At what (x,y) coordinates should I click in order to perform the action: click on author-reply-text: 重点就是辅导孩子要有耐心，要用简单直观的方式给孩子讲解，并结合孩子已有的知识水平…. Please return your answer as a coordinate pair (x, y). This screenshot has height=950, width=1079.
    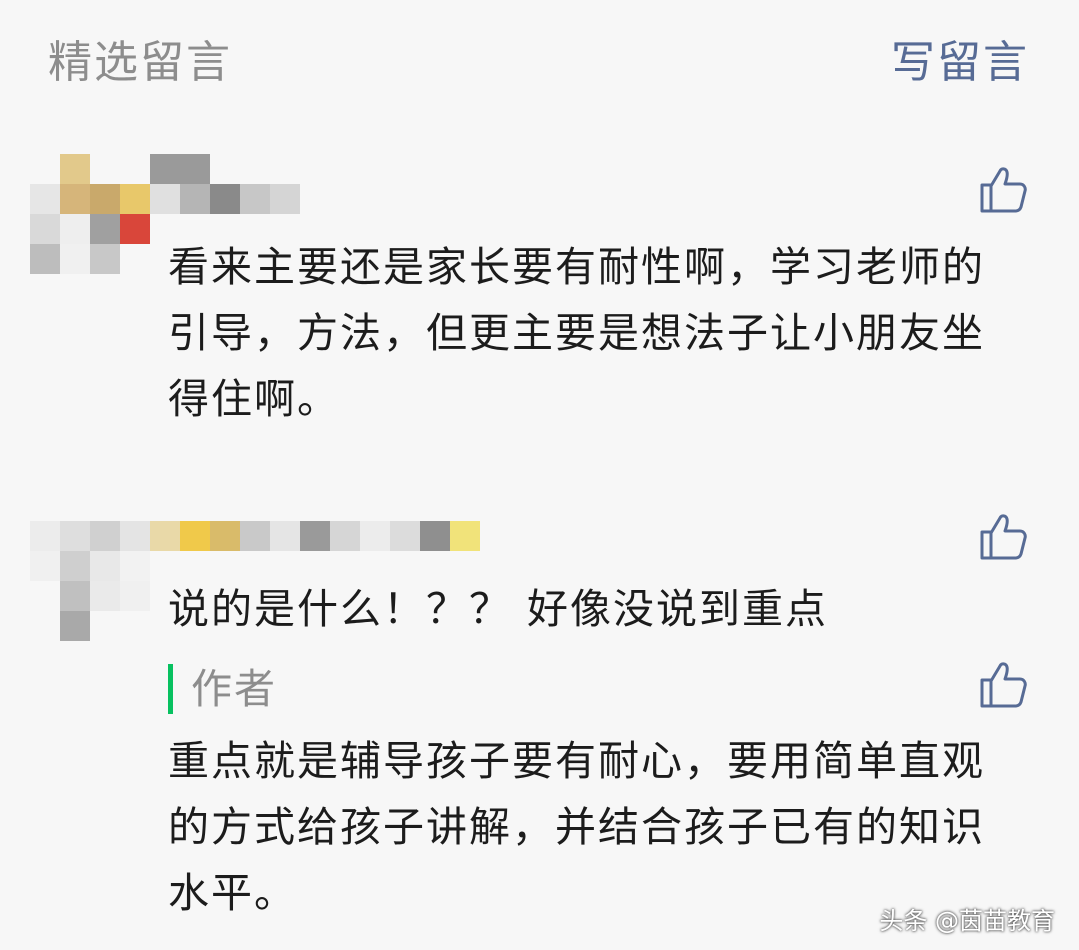
    Looking at the image, I should click on (576, 827).